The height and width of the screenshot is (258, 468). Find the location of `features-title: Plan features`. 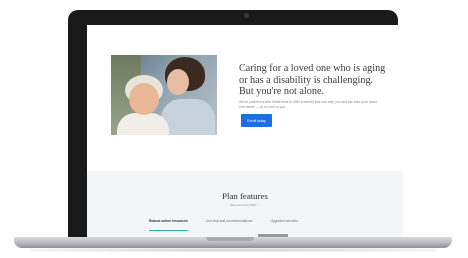

features-title: Plan features is located at coordinates (245, 196).